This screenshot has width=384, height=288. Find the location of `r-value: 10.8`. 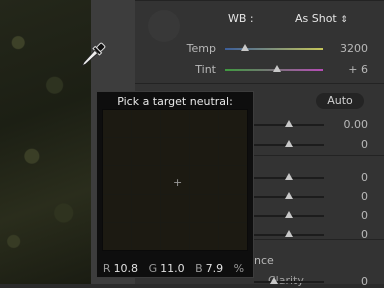

r-value: 10.8 is located at coordinates (126, 268).